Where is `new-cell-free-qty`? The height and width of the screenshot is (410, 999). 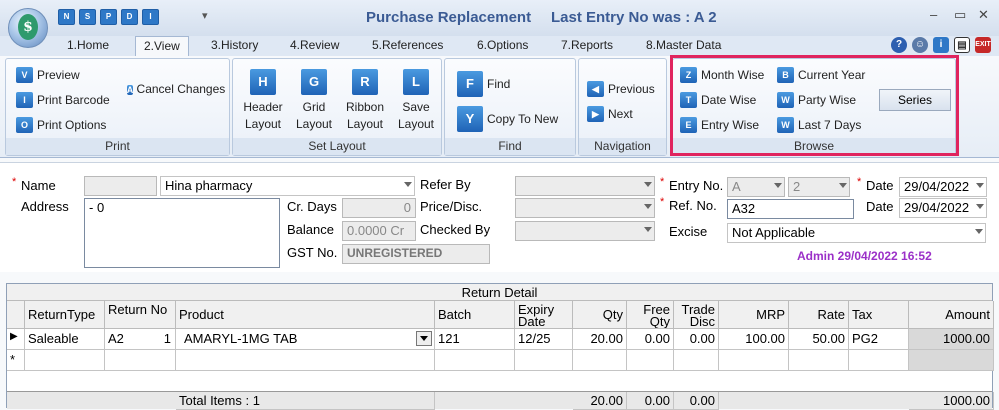 new-cell-free-qty is located at coordinates (650, 360).